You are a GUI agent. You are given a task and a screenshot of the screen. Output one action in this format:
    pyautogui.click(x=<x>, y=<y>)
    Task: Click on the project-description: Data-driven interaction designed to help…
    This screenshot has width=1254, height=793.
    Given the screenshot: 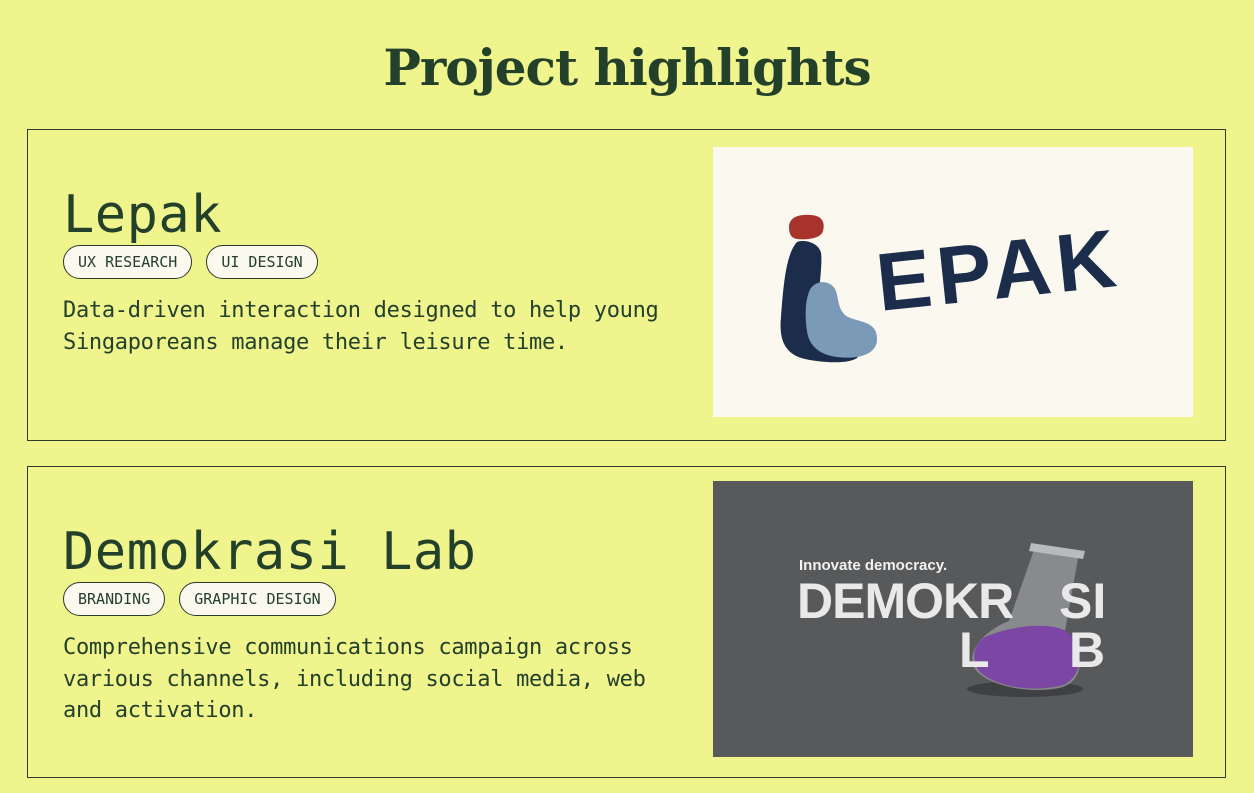 What is the action you would take?
    pyautogui.click(x=361, y=326)
    